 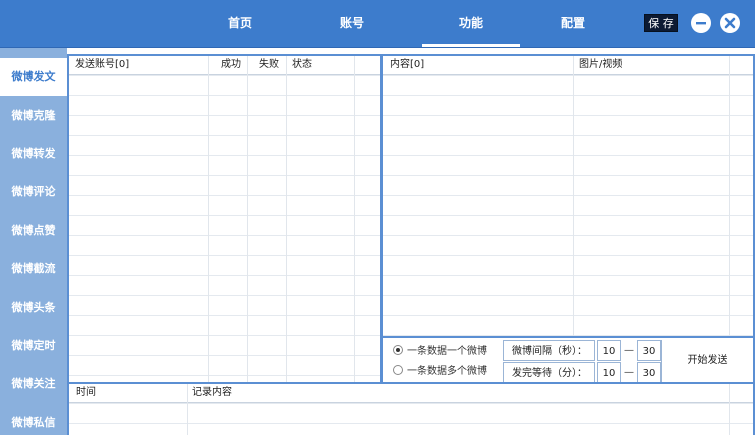 I want to click on minimize-icon, so click(x=701, y=23).